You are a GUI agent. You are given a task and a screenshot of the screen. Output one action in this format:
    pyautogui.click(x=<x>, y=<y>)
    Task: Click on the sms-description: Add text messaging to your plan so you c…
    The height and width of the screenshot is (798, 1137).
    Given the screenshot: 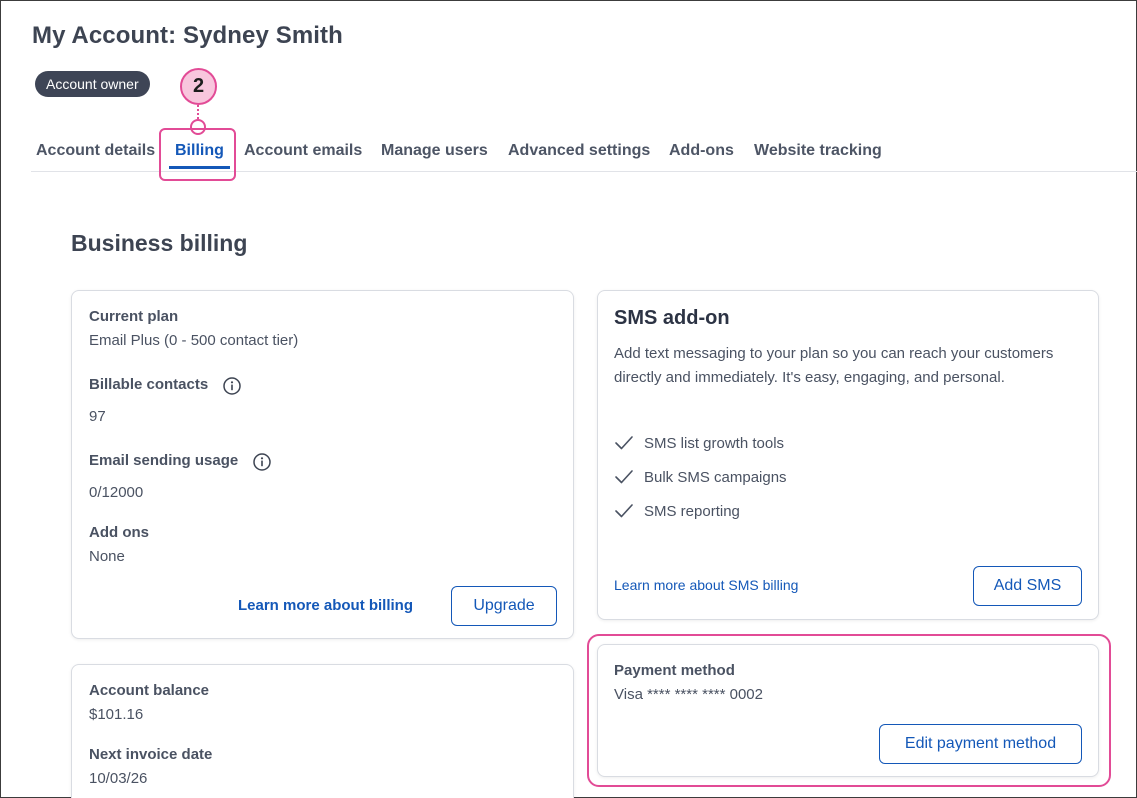 What is the action you would take?
    pyautogui.click(x=834, y=365)
    